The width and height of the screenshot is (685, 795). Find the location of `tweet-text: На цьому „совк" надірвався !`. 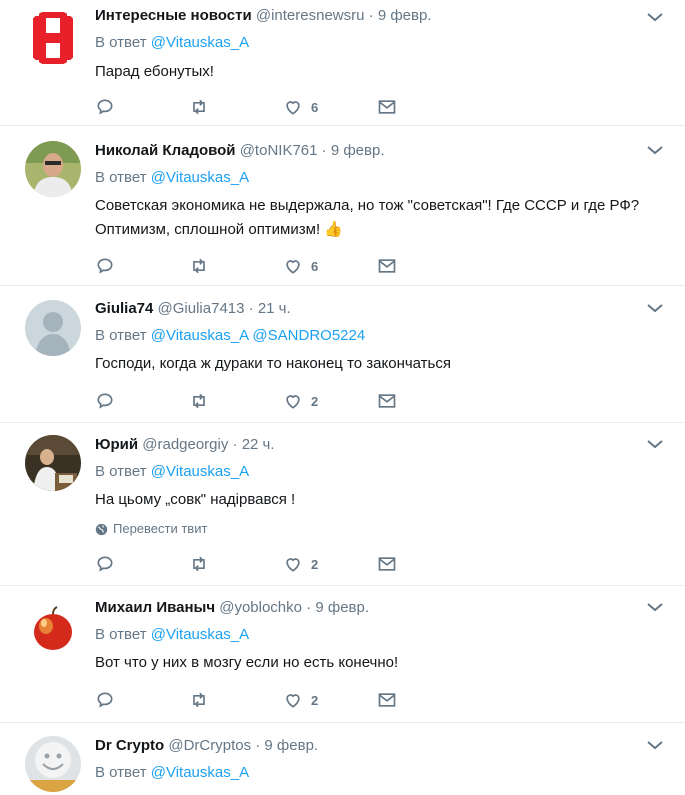

tweet-text: На цьому „совк" надірвався ! is located at coordinates (195, 499).